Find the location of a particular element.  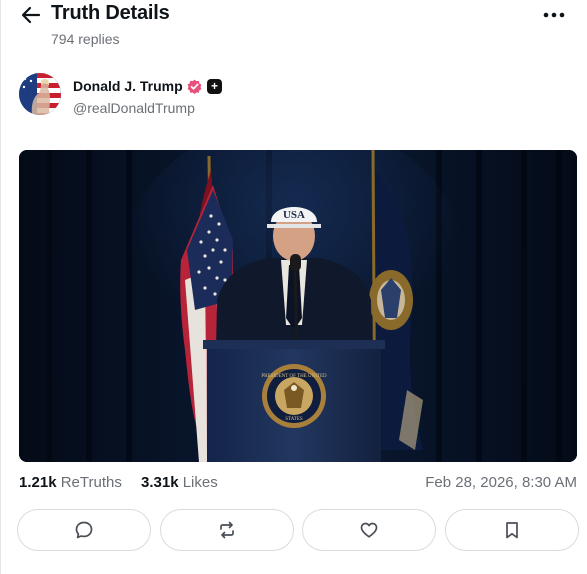

bookmark-button is located at coordinates (512, 530).